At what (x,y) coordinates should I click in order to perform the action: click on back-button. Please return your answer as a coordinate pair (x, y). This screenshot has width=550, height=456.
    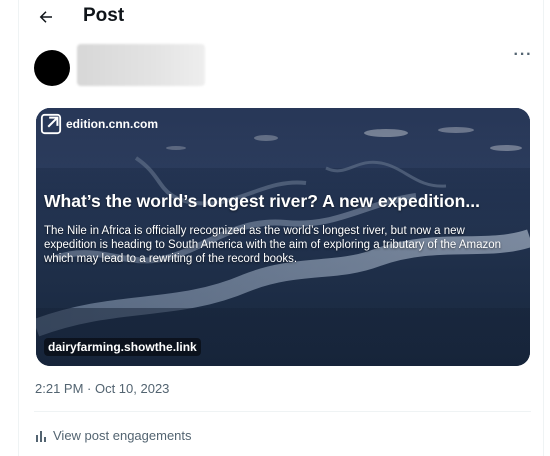
    Looking at the image, I should click on (46, 17).